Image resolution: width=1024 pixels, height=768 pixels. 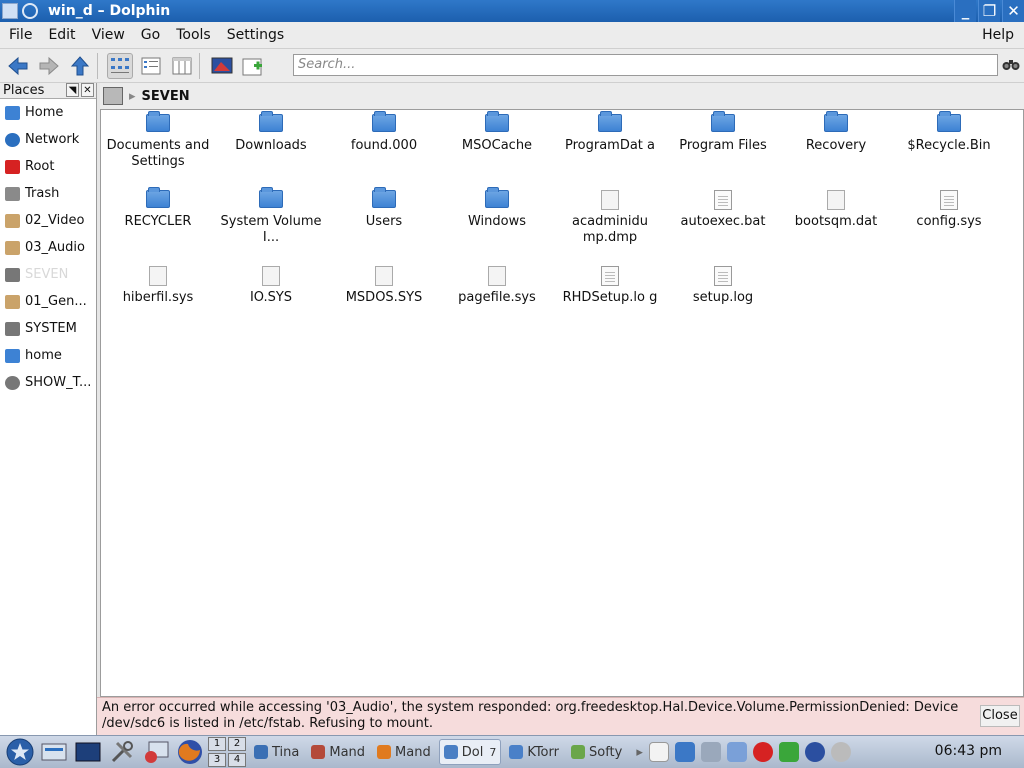 I want to click on network-manager-icon, so click(x=684, y=752).